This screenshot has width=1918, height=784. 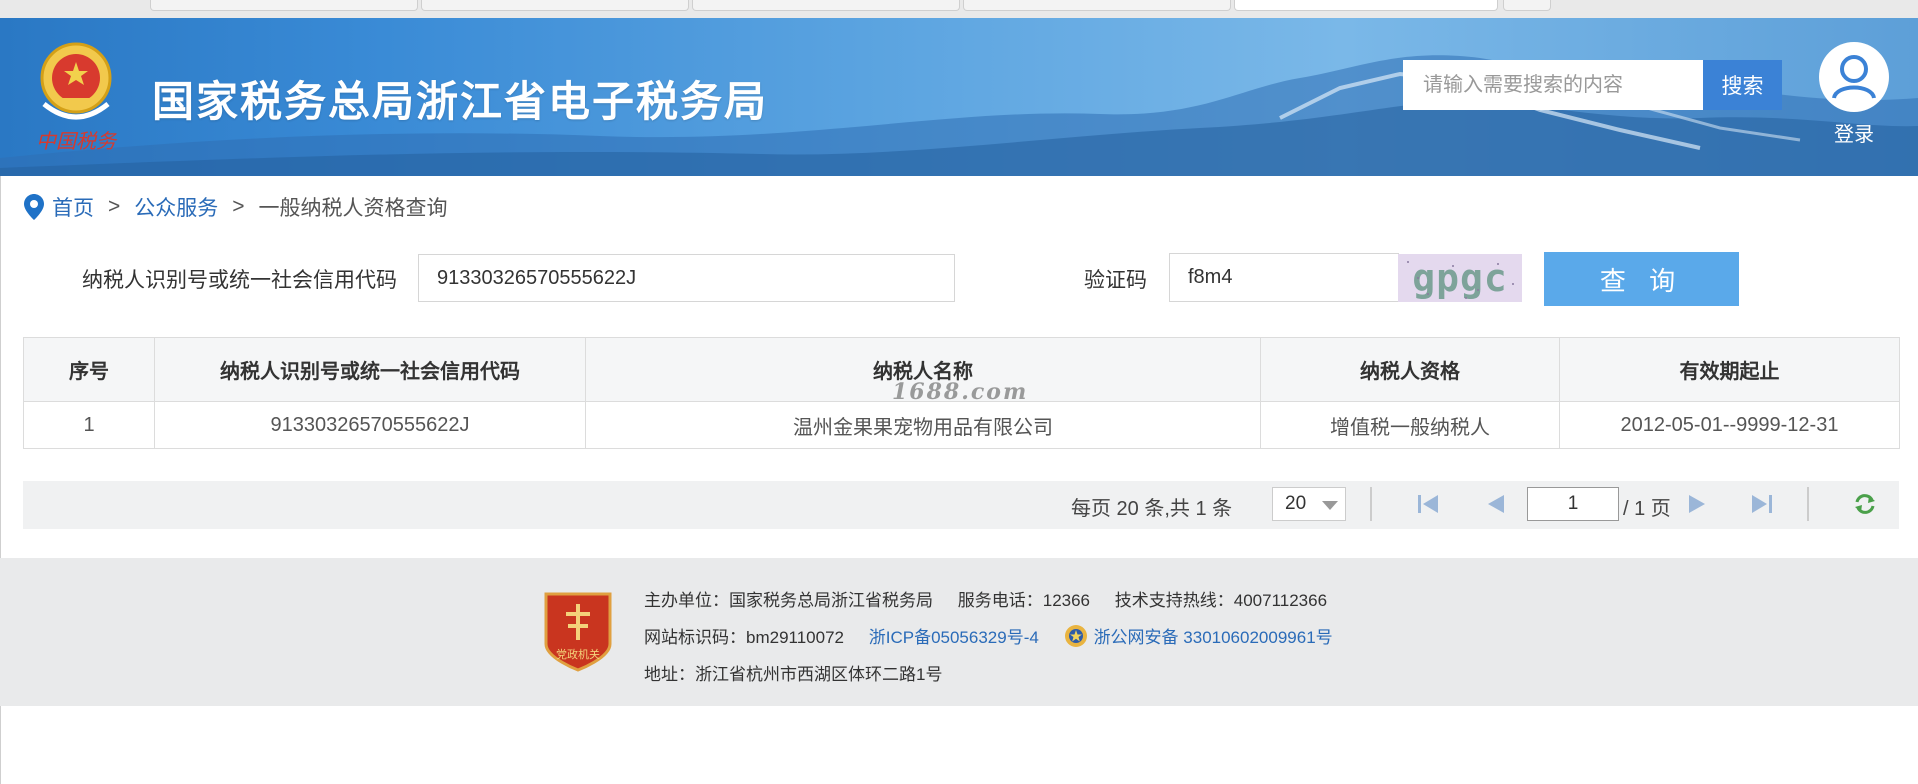 I want to click on login-button: 登录, so click(x=1854, y=94).